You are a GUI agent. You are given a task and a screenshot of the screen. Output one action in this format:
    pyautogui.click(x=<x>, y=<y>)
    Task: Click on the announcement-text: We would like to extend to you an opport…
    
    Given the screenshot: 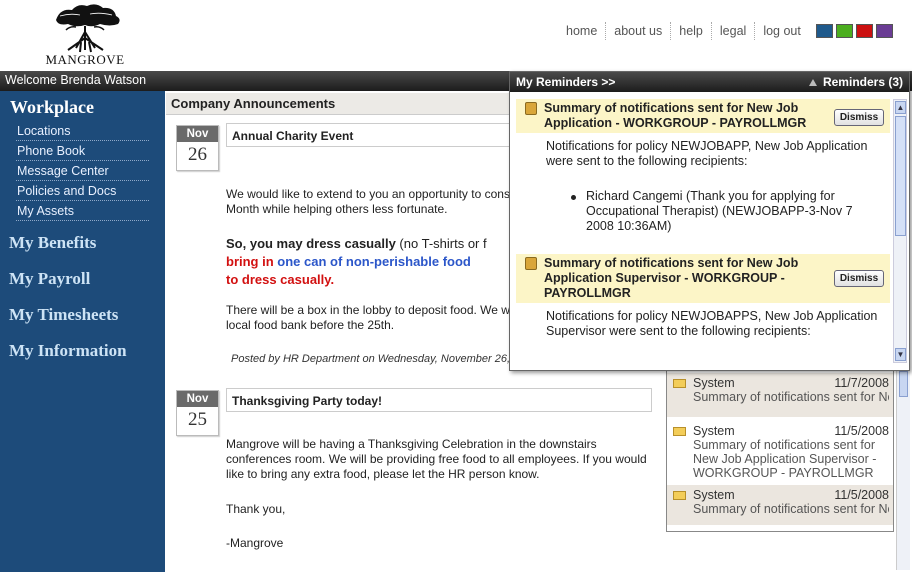 What is the action you would take?
    pyautogui.click(x=368, y=194)
    